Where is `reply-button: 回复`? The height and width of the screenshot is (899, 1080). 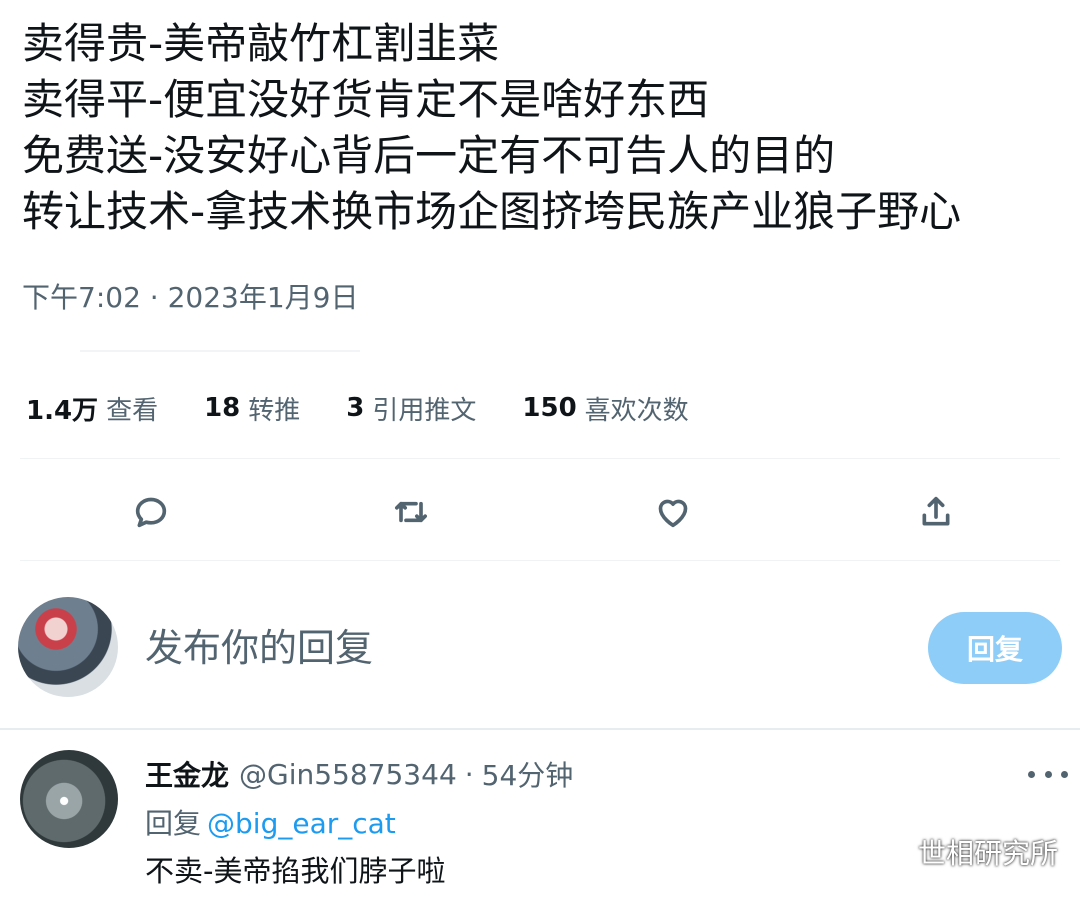
reply-button: 回复 is located at coordinates (995, 648).